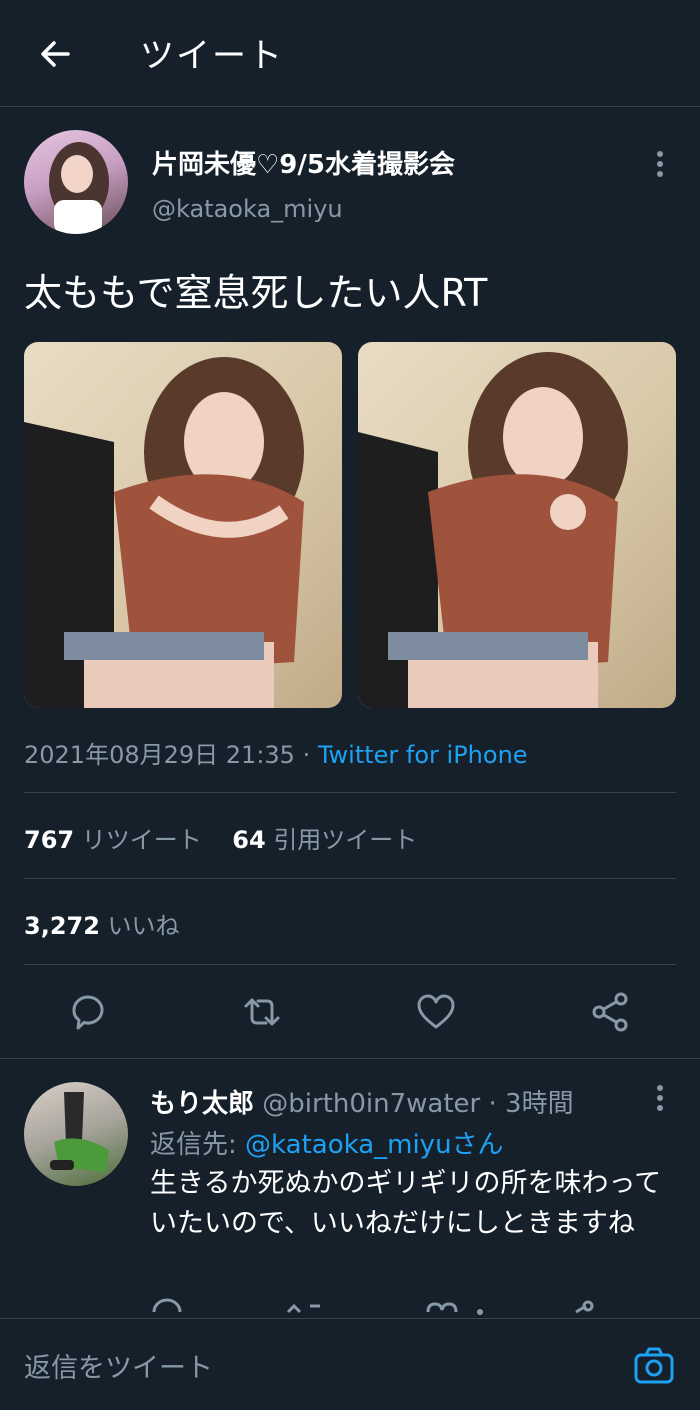 The height and width of the screenshot is (1410, 700). Describe the element at coordinates (256, 293) in the screenshot. I see `tweet-text: 太ももで窒息死したい人RT` at that location.